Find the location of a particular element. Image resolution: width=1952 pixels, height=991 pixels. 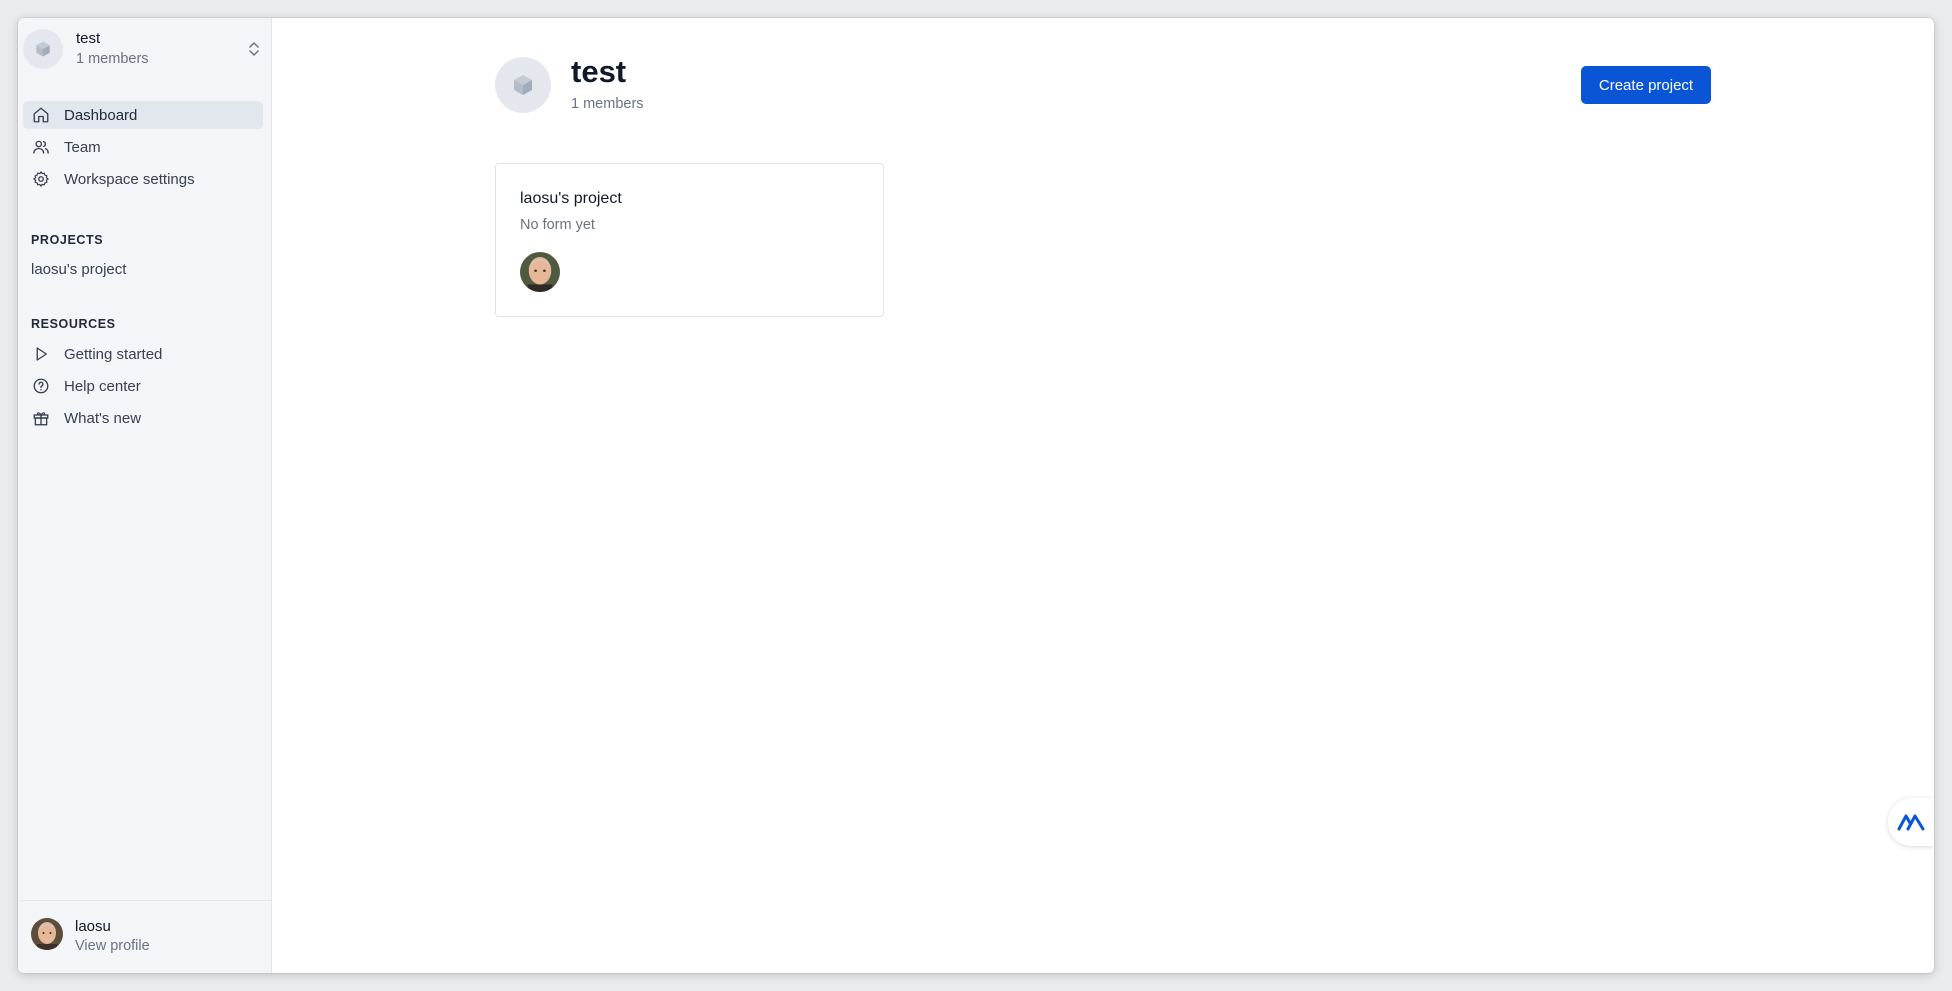

nav-label-dashboard: Dashboard is located at coordinates (101, 115).